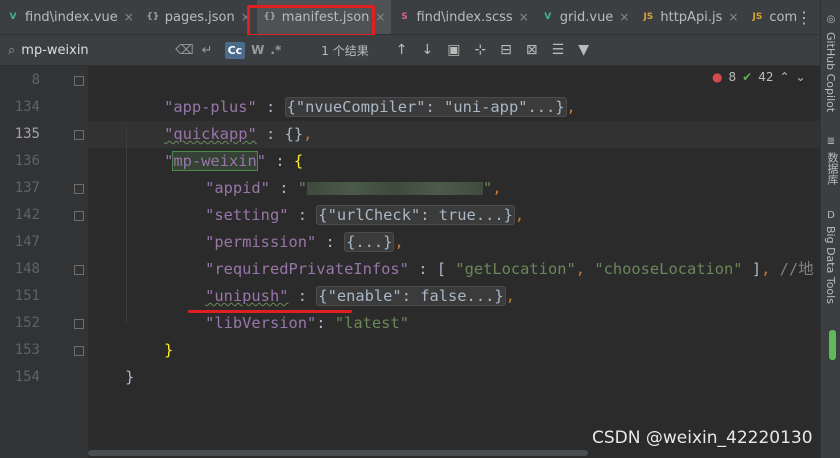 The image size is (840, 458). What do you see at coordinates (345, 50) in the screenshot?
I see `search-results-count: 1 个结果` at bounding box center [345, 50].